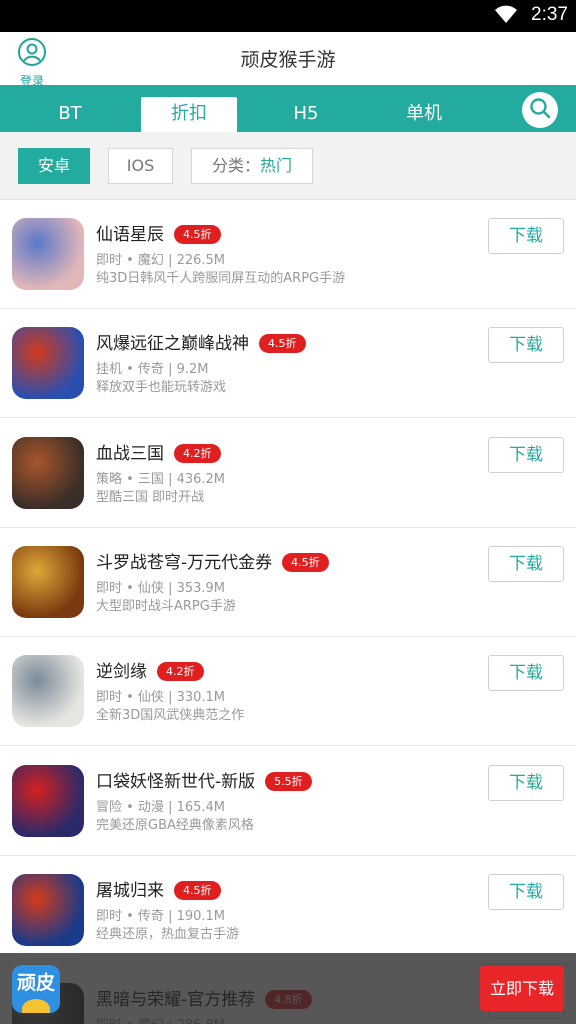  What do you see at coordinates (140, 166) in the screenshot?
I see `filter-ios: IOS` at bounding box center [140, 166].